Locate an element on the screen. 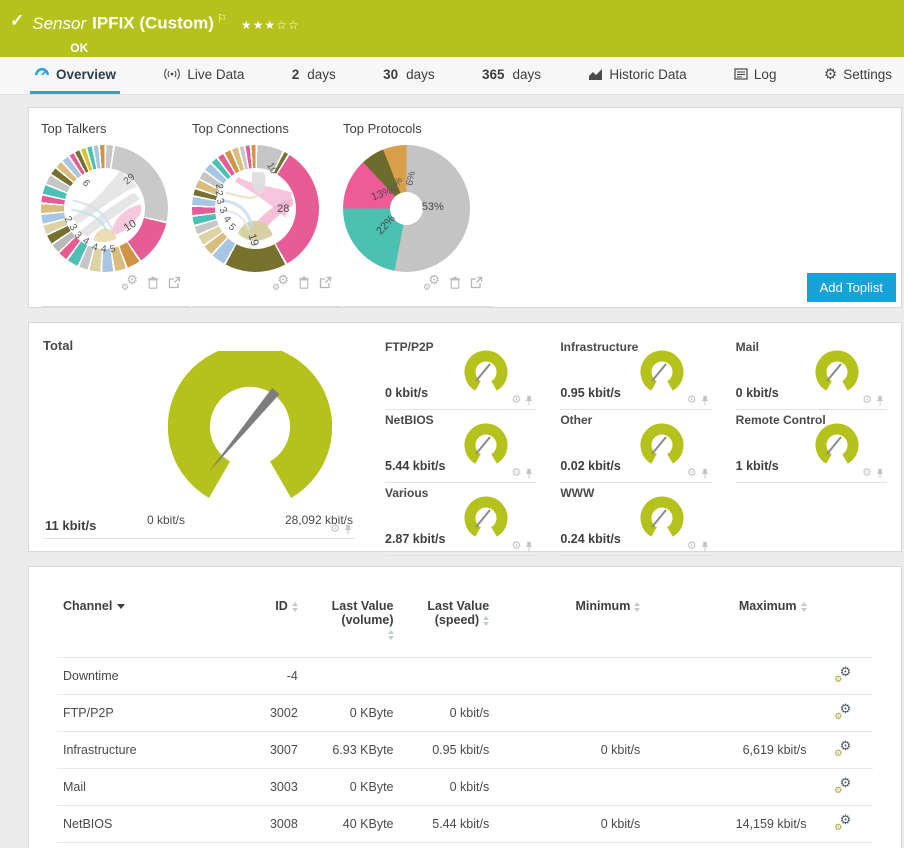  channel-gauge-value: 0 kbit/s is located at coordinates (757, 393).